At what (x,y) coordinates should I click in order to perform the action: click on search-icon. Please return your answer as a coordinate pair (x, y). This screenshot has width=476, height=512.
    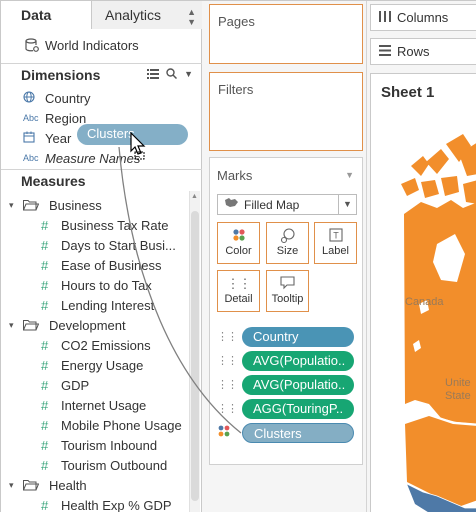
    Looking at the image, I should click on (172, 73).